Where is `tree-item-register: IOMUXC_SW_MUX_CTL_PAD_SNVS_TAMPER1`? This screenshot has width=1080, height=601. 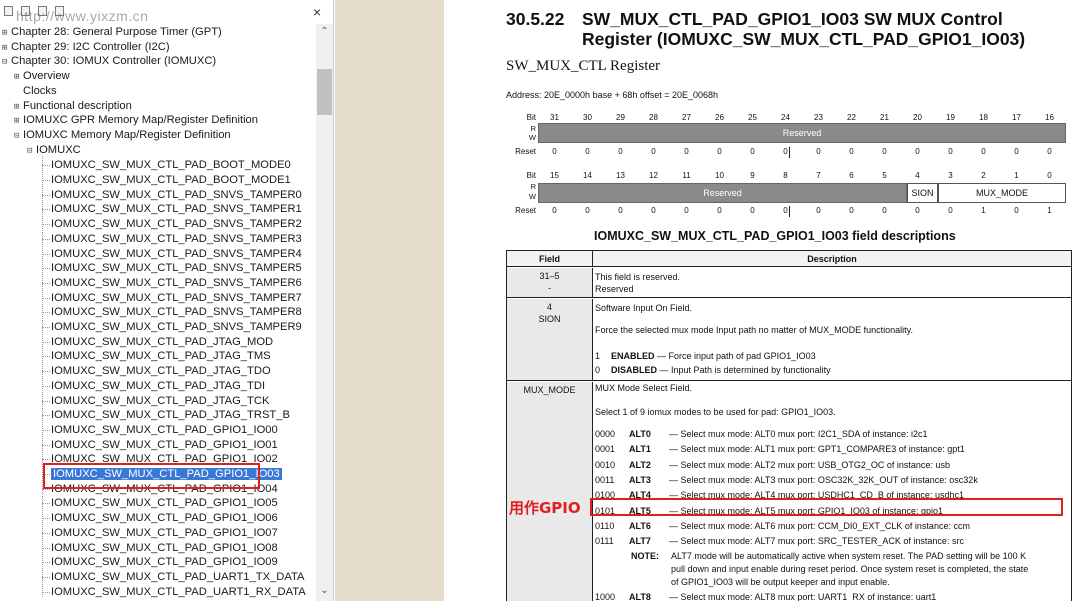 tree-item-register: IOMUXC_SW_MUX_CTL_PAD_SNVS_TAMPER1 is located at coordinates (176, 209).